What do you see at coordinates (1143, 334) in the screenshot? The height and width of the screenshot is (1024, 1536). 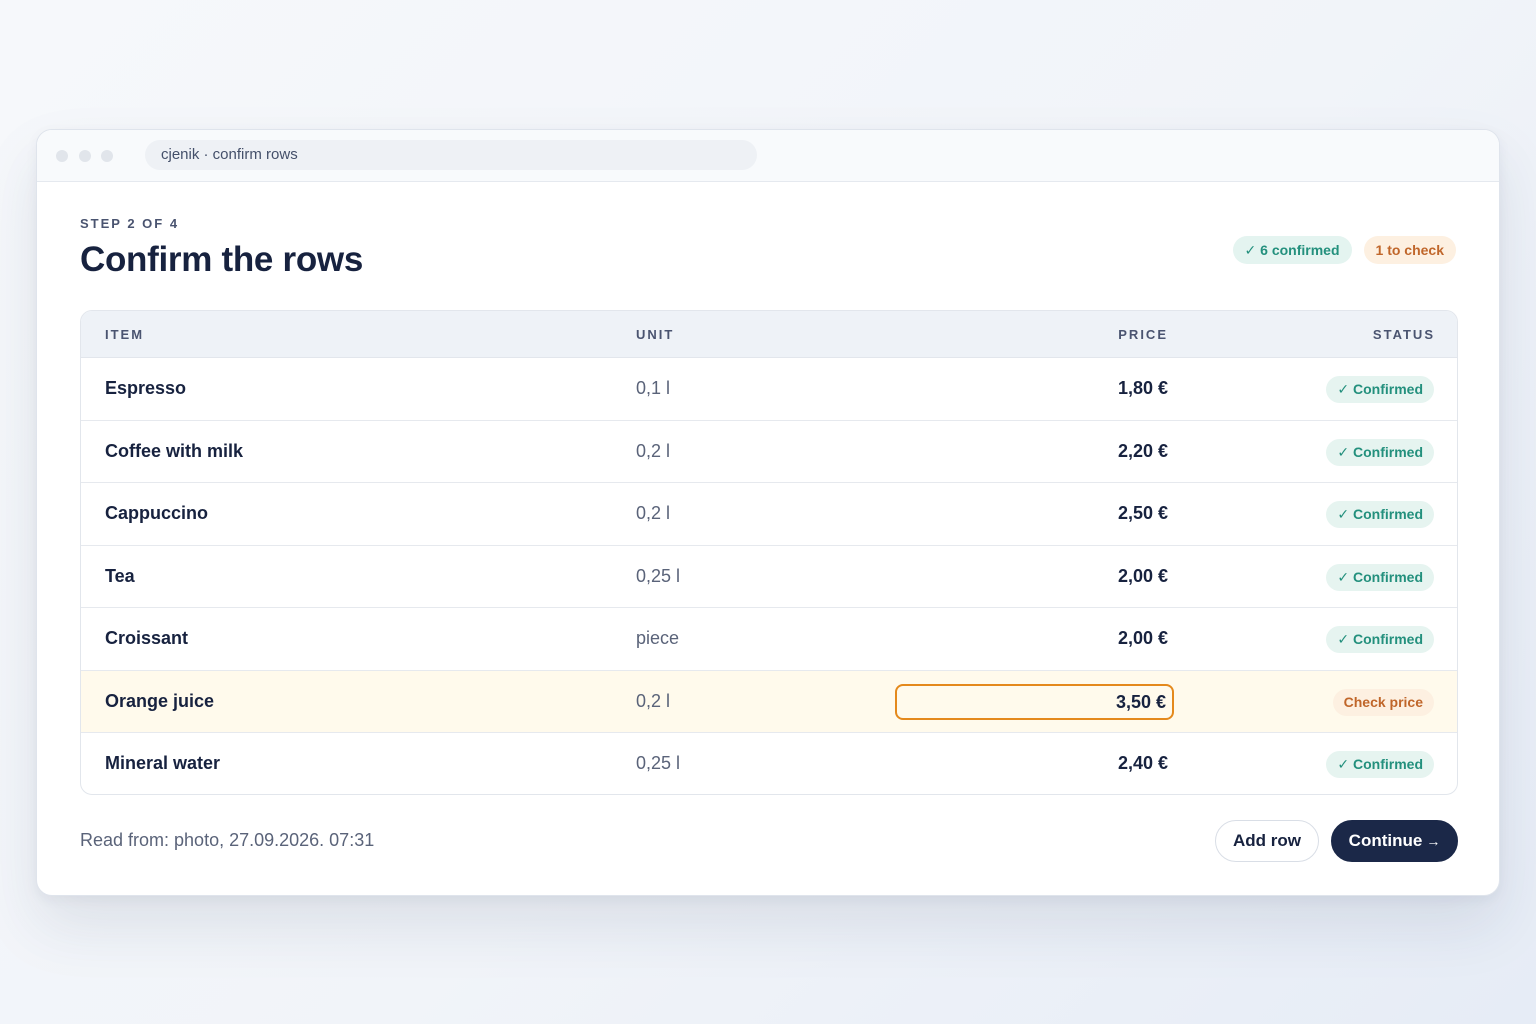 I see `column-header-price: PRICE` at bounding box center [1143, 334].